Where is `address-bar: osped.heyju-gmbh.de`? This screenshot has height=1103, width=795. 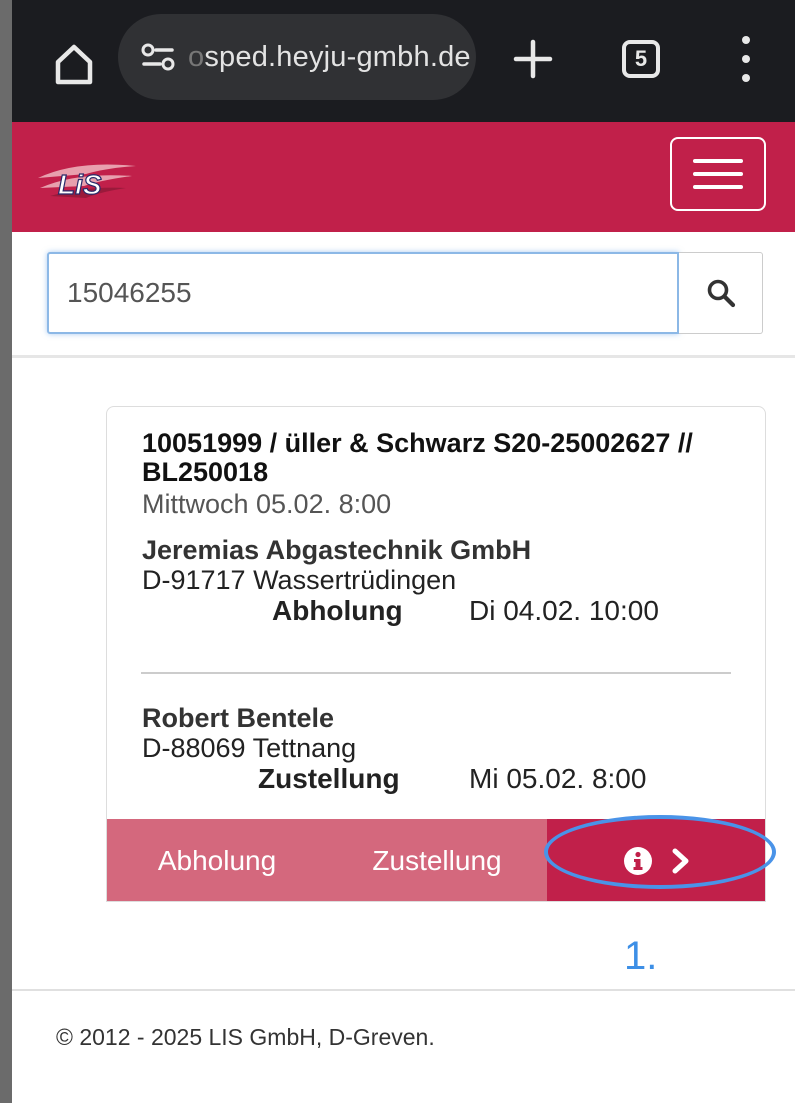
address-bar: osped.heyju-gmbh.de is located at coordinates (297, 57).